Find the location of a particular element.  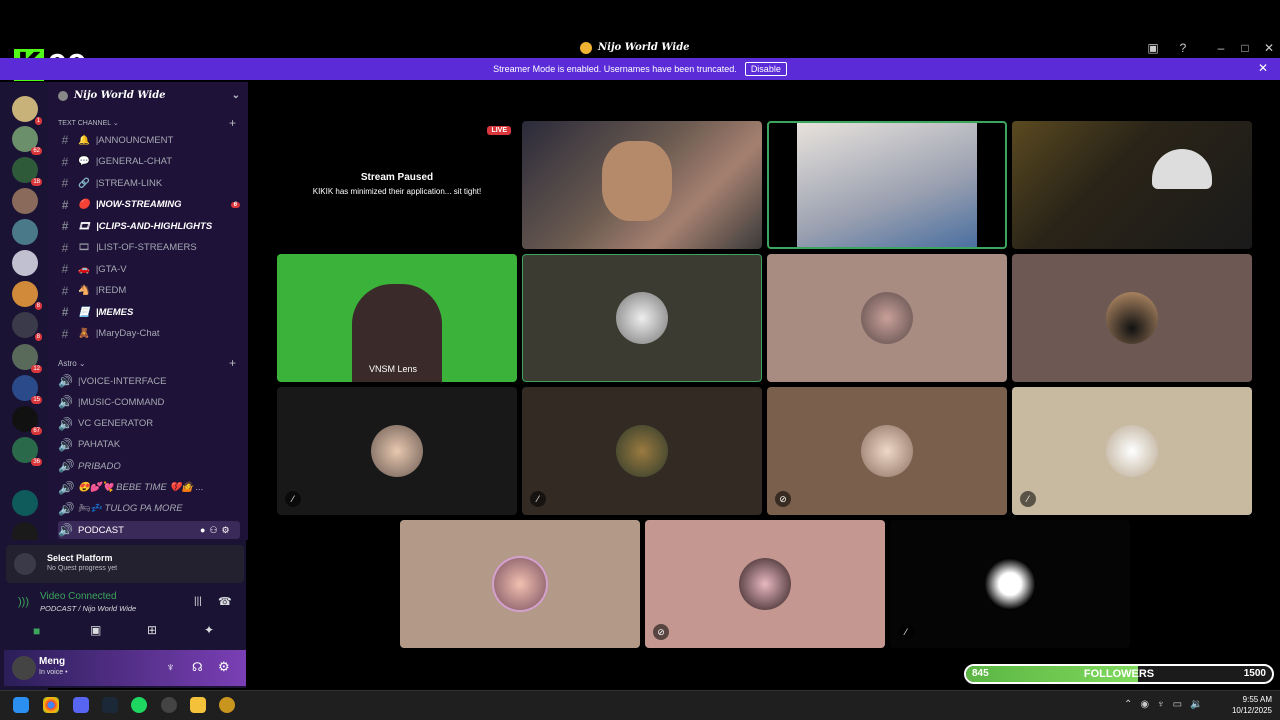

chevron-up-icon: ⌃ is located at coordinates (1128, 704).